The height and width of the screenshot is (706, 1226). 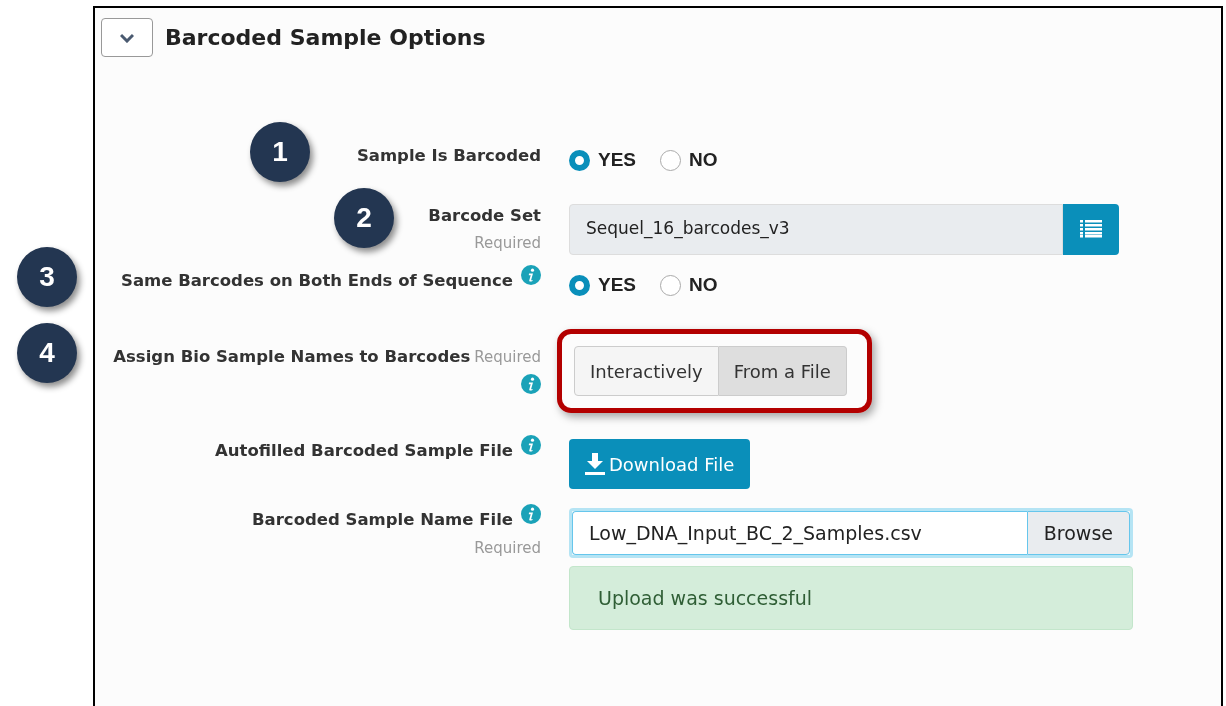 I want to click on list-button, so click(x=1091, y=229).